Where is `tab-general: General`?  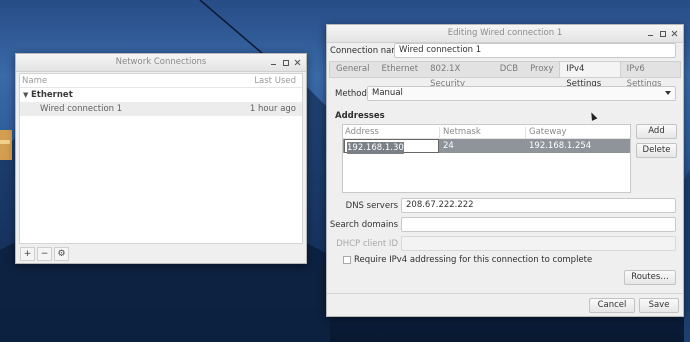 tab-general: General is located at coordinates (353, 69).